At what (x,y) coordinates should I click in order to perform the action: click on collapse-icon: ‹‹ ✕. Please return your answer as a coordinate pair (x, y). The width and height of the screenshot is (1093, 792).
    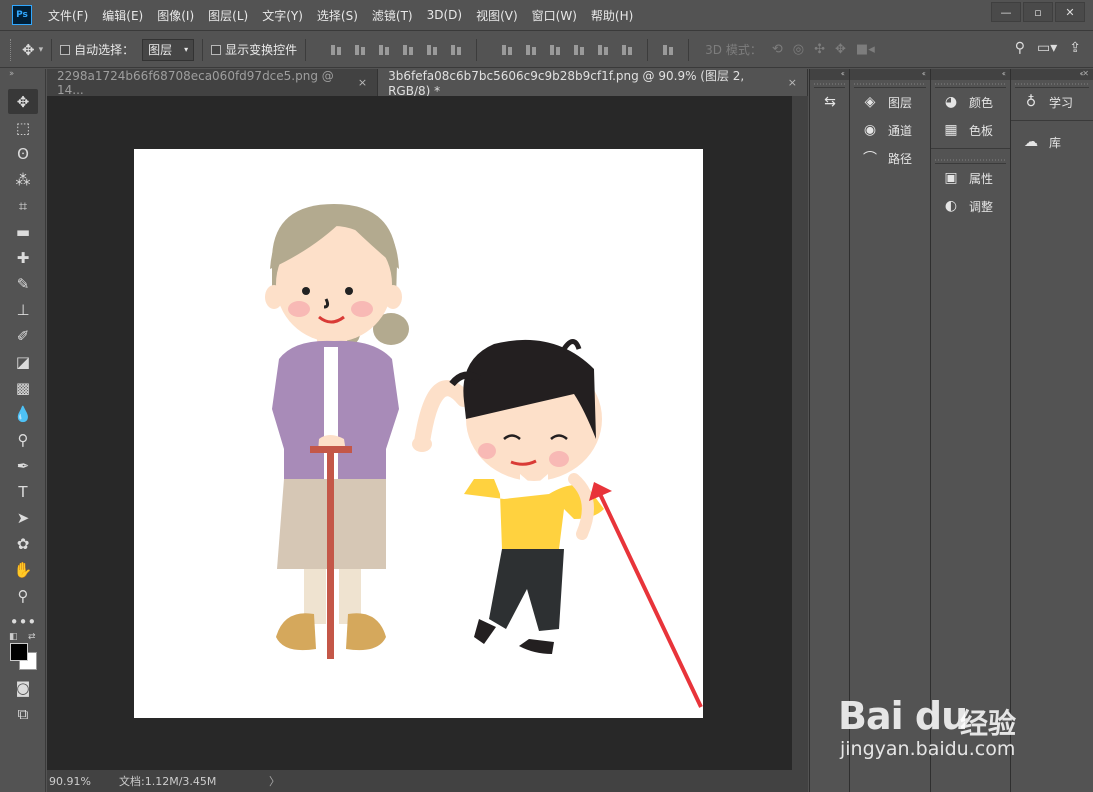
    Looking at the image, I should click on (1052, 74).